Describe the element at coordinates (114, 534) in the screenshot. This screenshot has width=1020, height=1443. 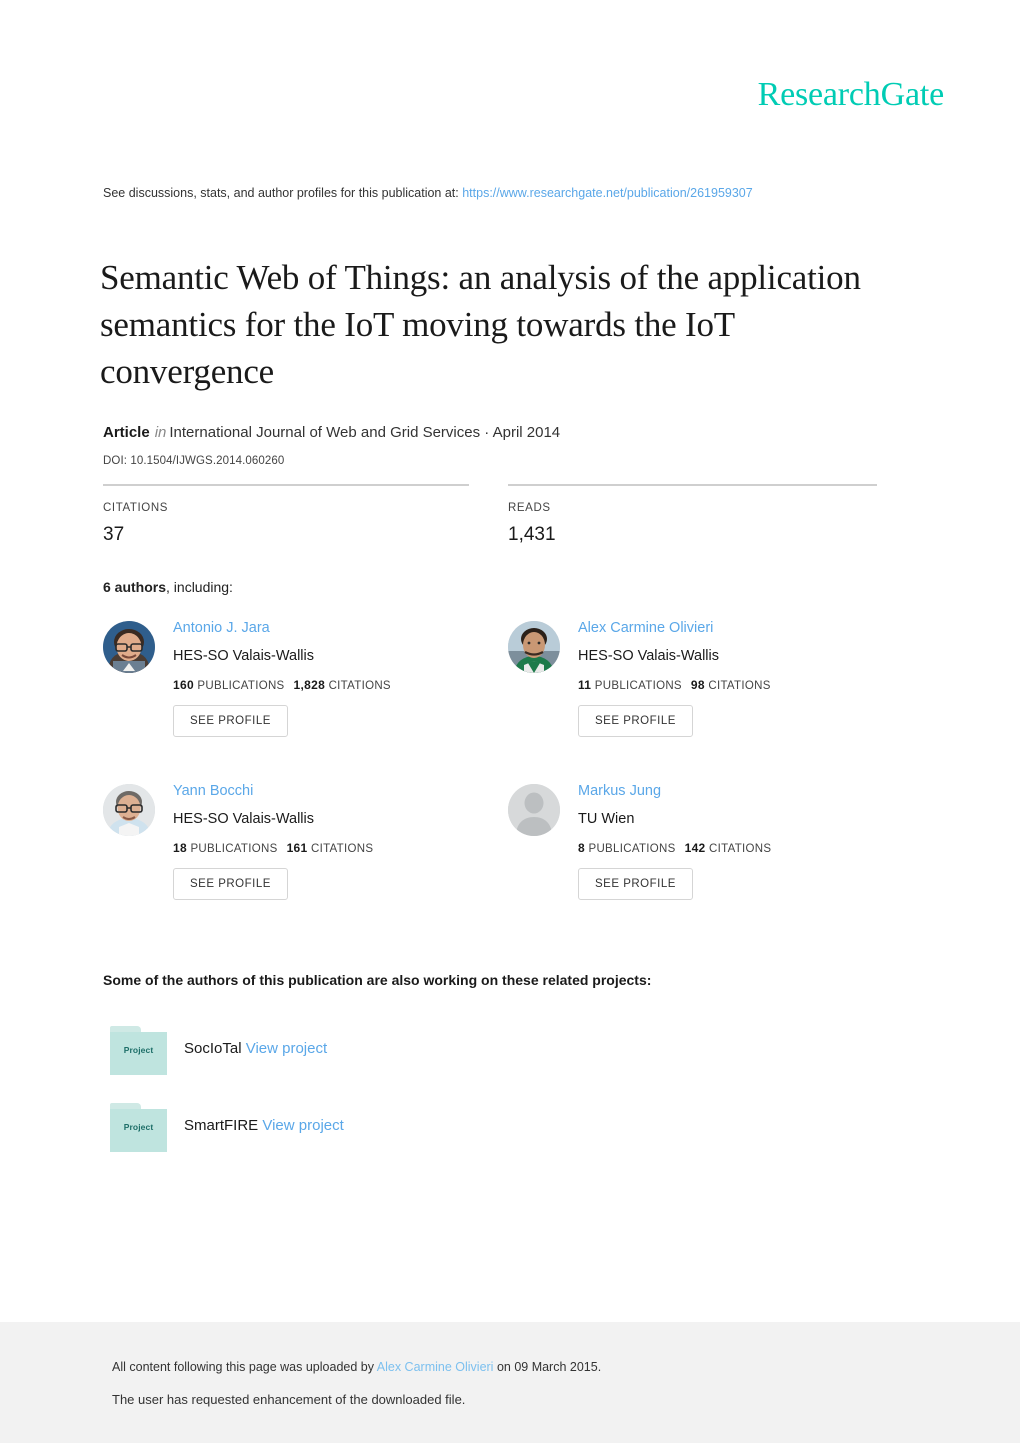
I see `citations-value: 37` at that location.